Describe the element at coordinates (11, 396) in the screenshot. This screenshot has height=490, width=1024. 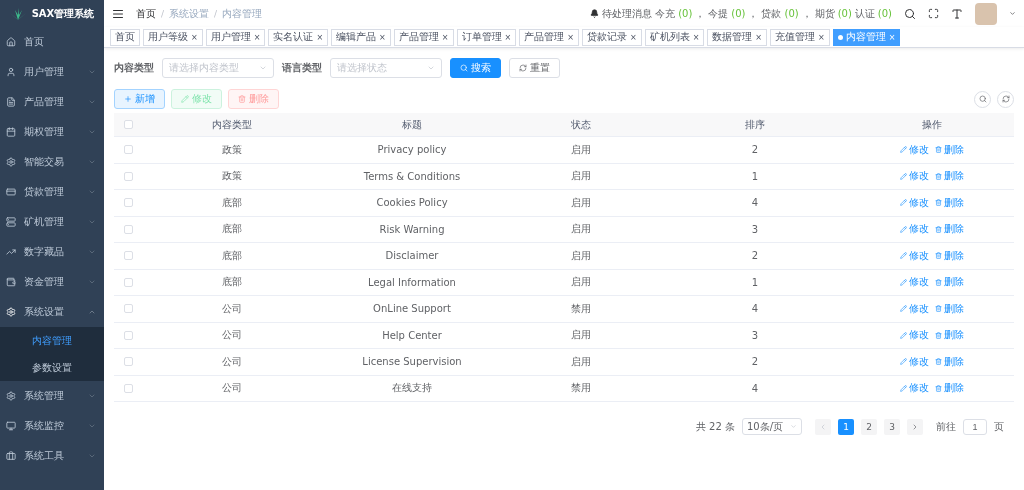
I see `gear-icon` at that location.